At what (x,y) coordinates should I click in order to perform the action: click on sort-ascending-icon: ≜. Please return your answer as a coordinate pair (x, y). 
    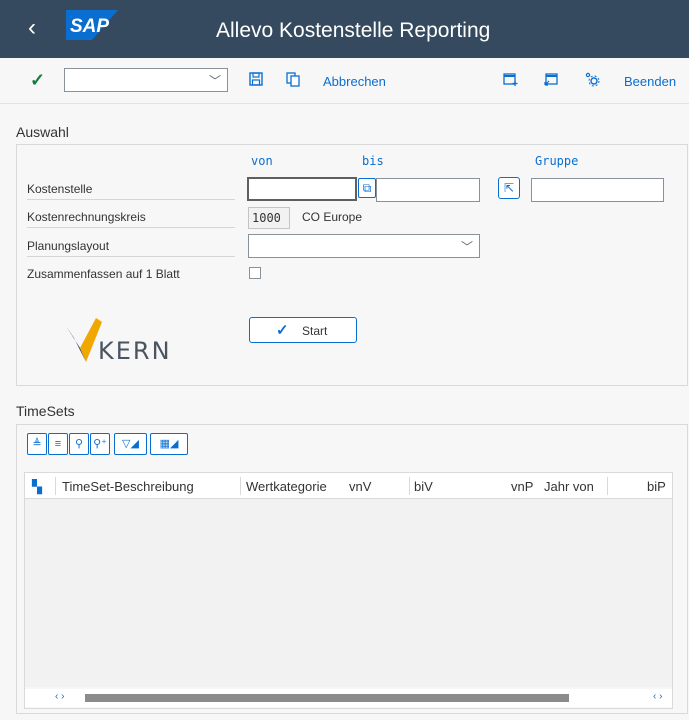
    Looking at the image, I should click on (37, 444).